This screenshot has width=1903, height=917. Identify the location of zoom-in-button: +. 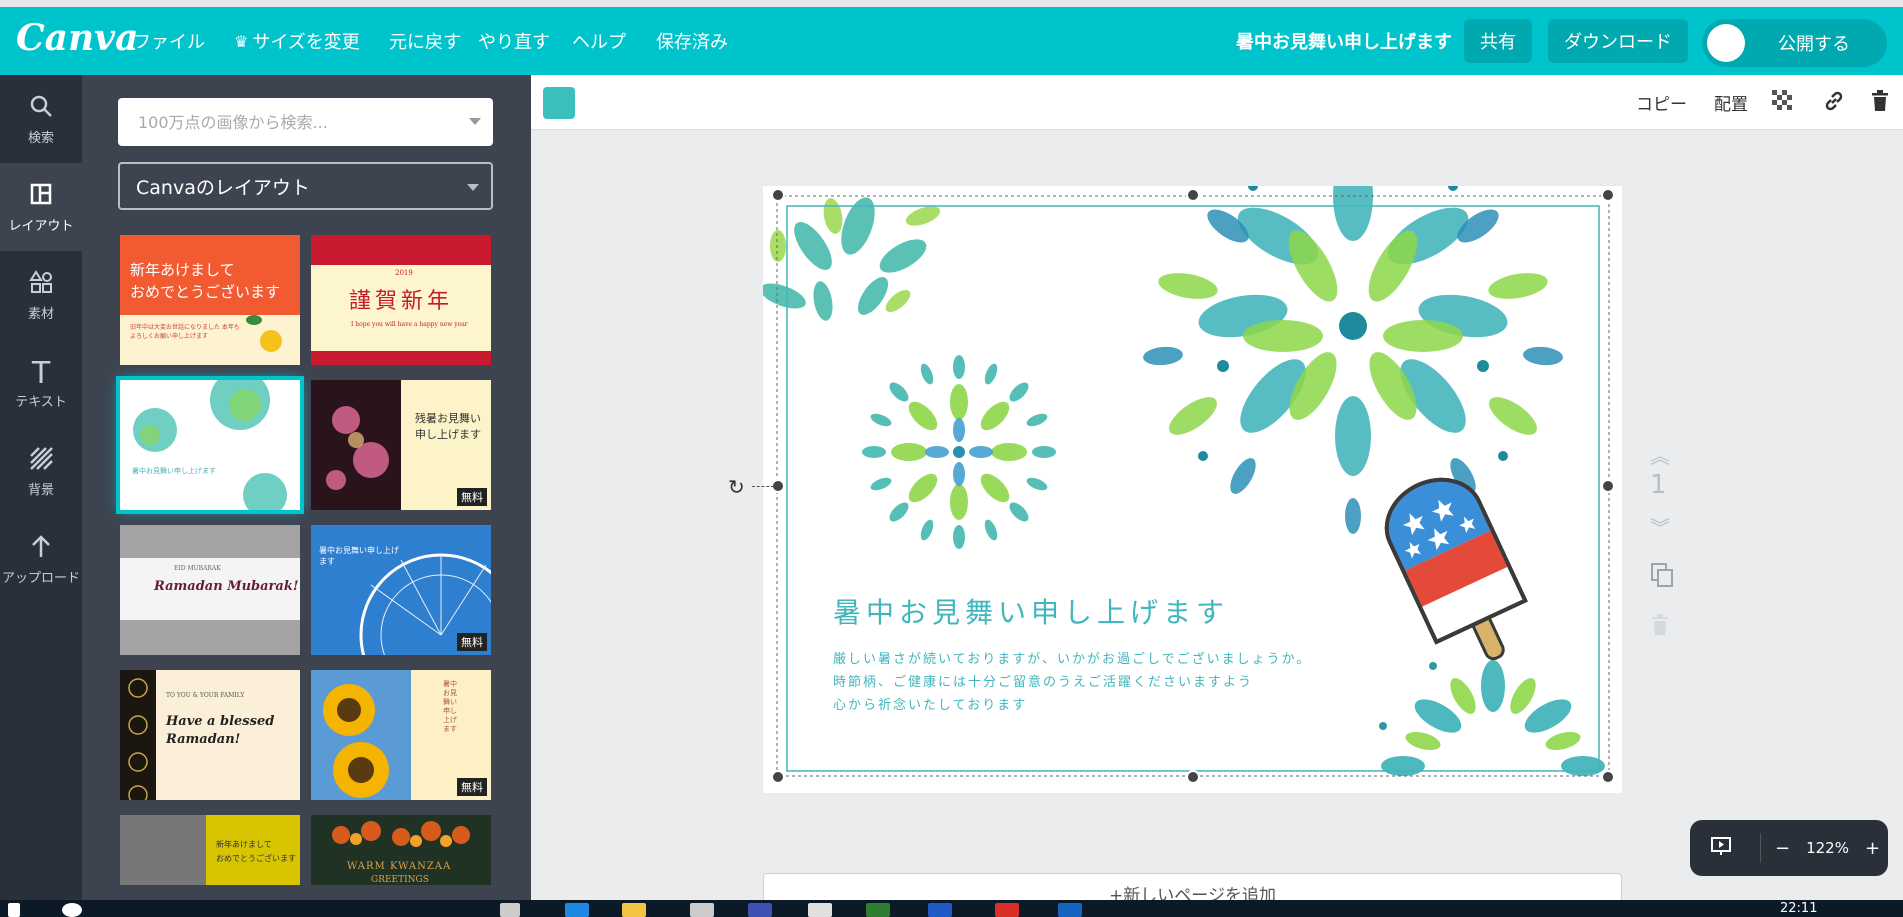
(1872, 848).